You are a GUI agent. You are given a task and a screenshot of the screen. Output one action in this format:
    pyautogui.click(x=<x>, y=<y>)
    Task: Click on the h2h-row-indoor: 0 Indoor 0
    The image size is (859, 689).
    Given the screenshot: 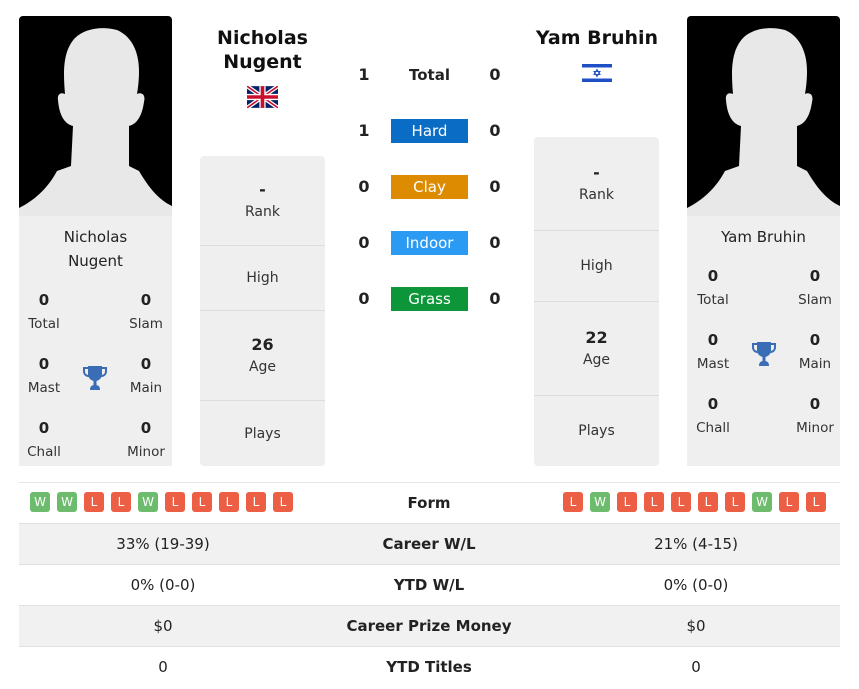 What is the action you would take?
    pyautogui.click(x=430, y=243)
    